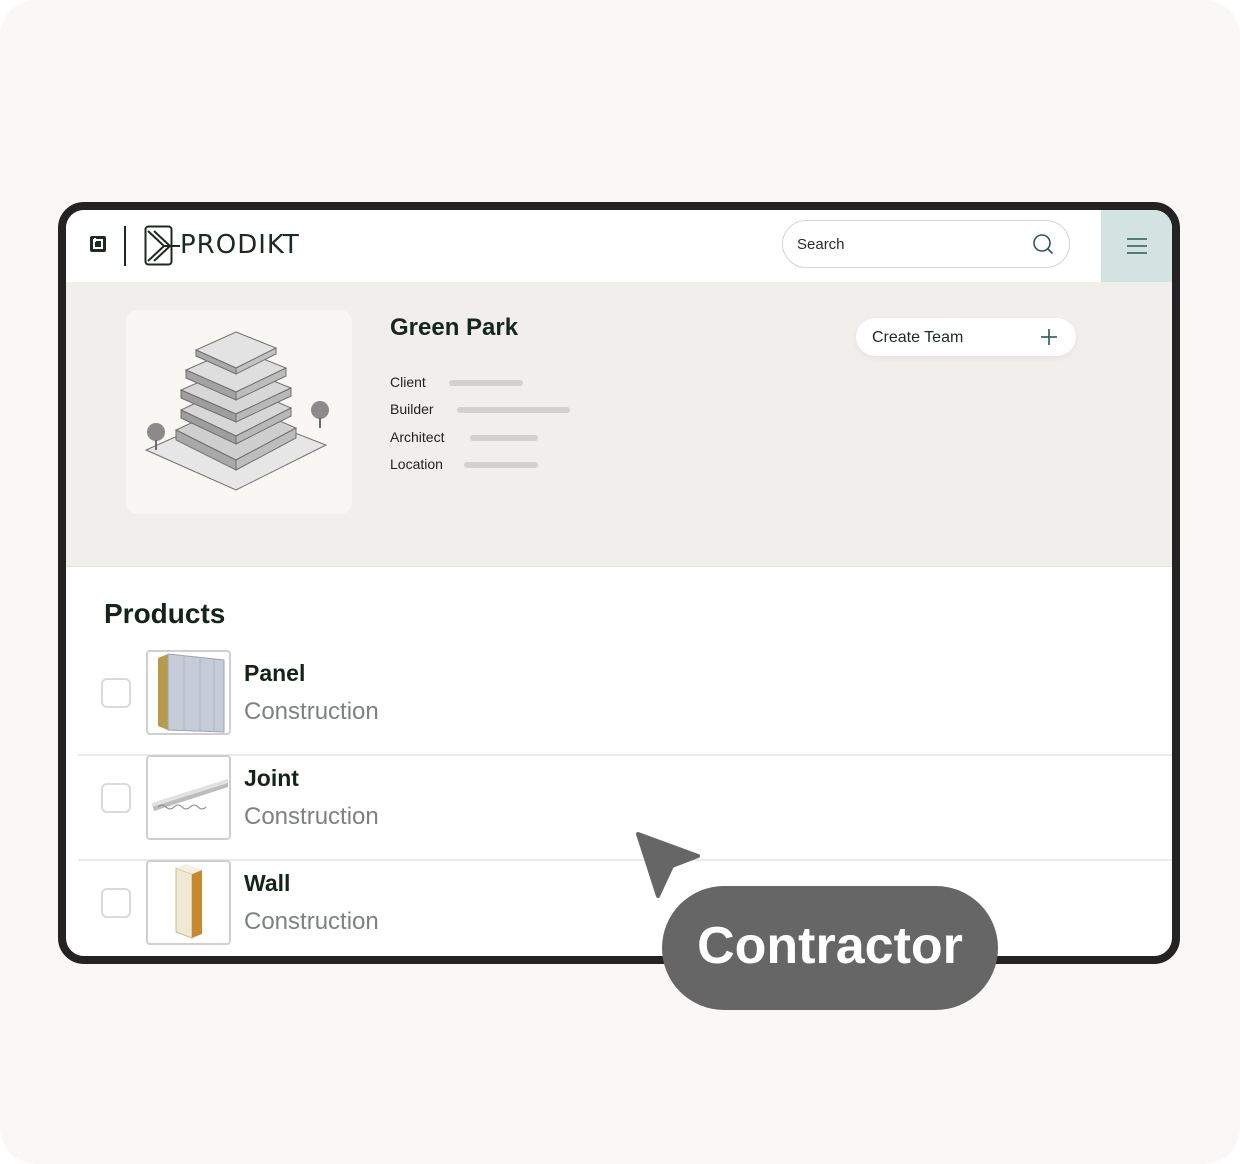 The image size is (1240, 1164). Describe the element at coordinates (125, 246) in the screenshot. I see `logo-divider` at that location.